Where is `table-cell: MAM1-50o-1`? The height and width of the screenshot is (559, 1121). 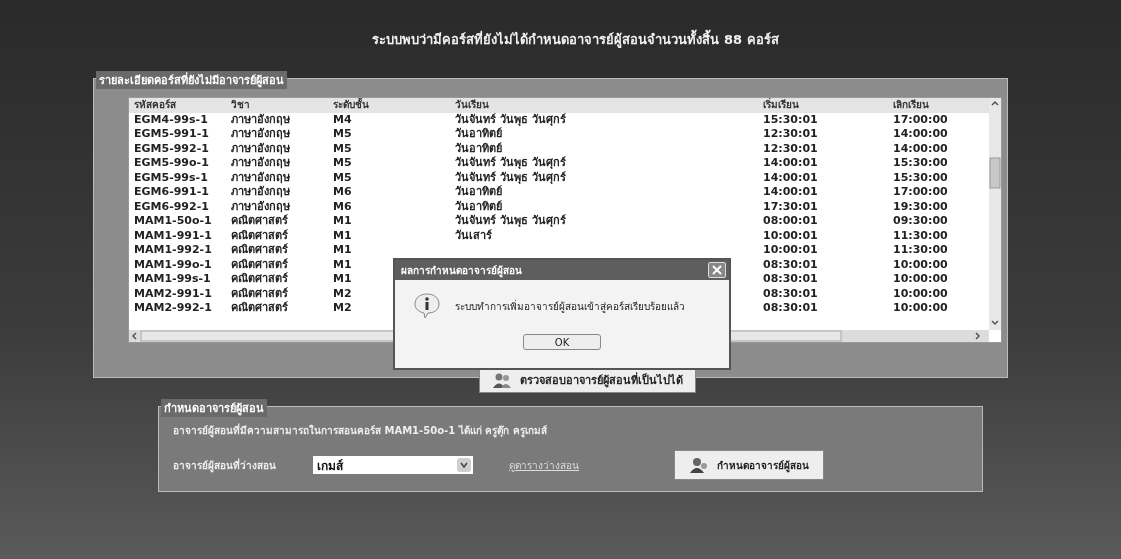 table-cell: MAM1-50o-1 is located at coordinates (173, 220).